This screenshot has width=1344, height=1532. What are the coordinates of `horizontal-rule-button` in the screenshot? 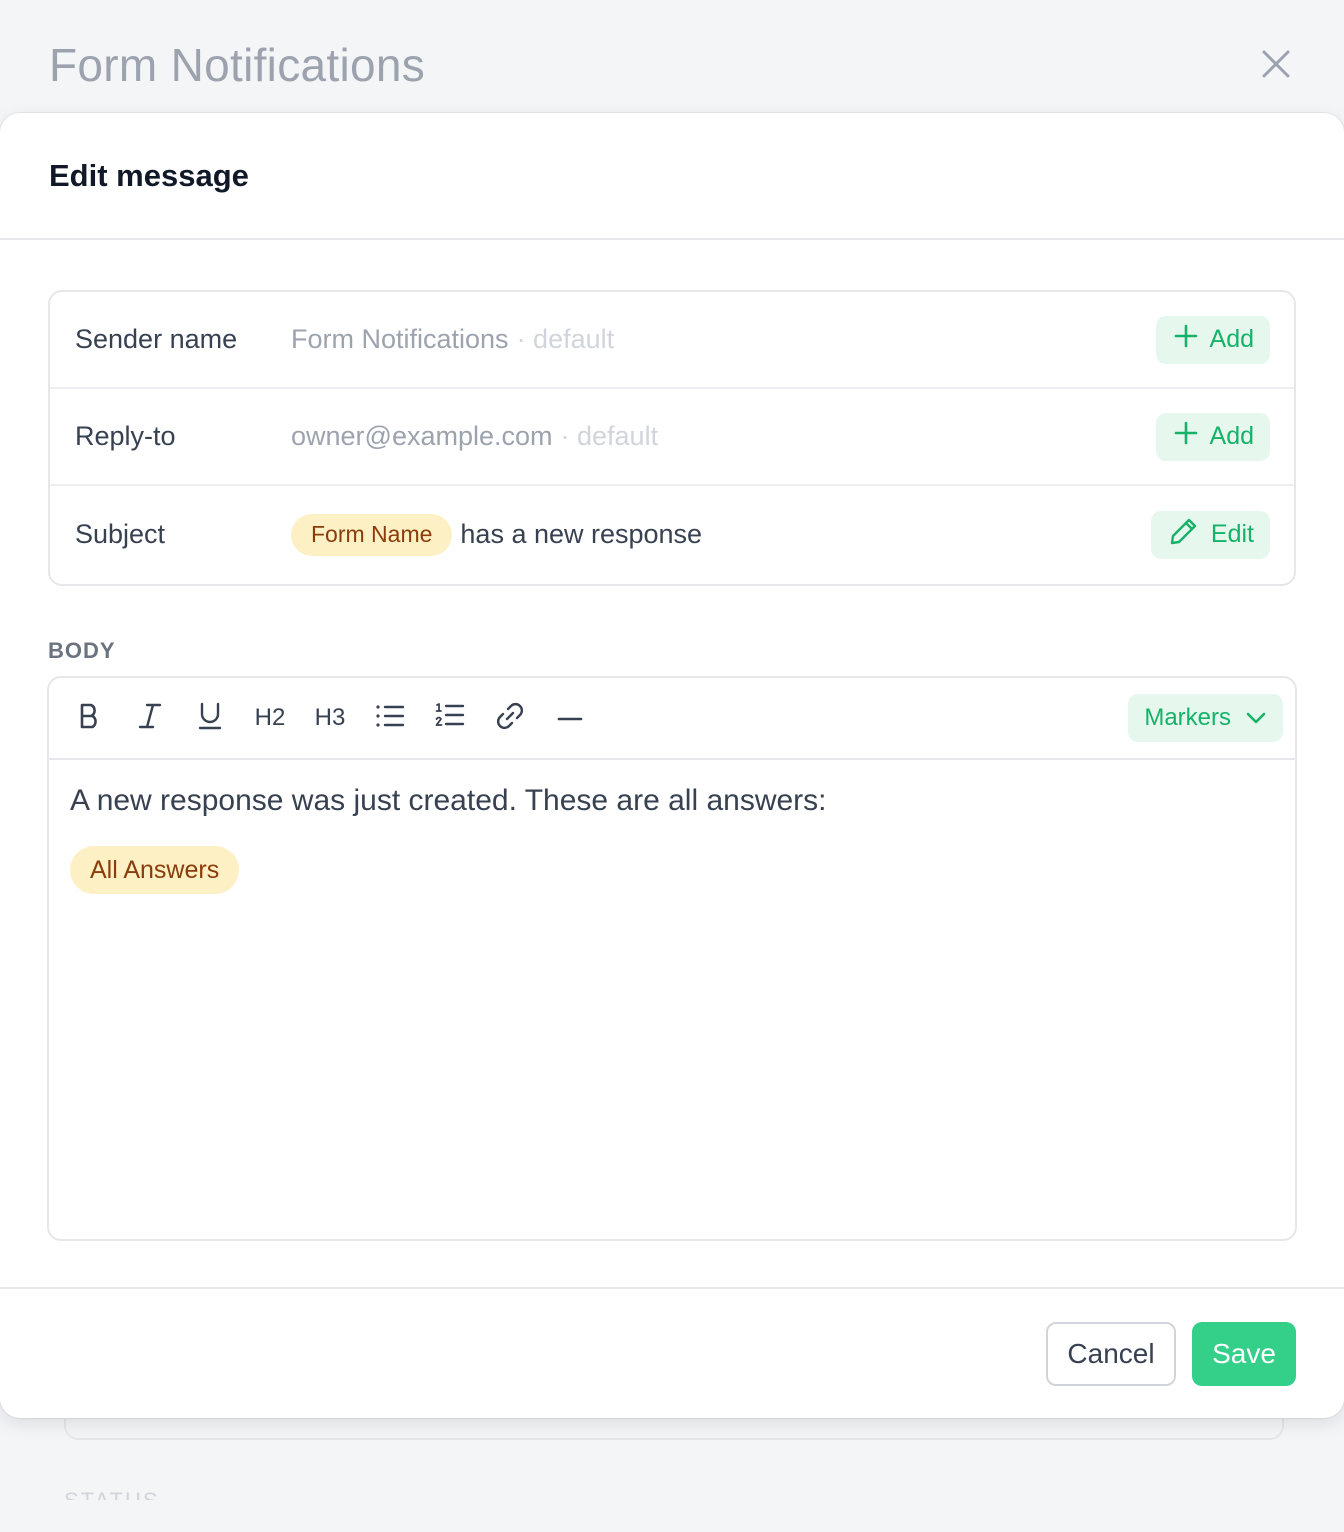 It's located at (570, 718).